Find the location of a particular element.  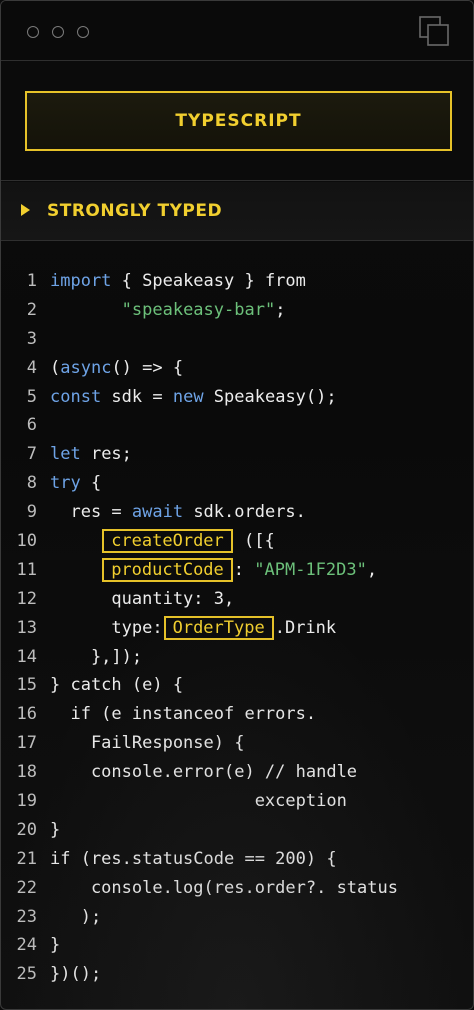

line-number: 19 is located at coordinates (26, 801).